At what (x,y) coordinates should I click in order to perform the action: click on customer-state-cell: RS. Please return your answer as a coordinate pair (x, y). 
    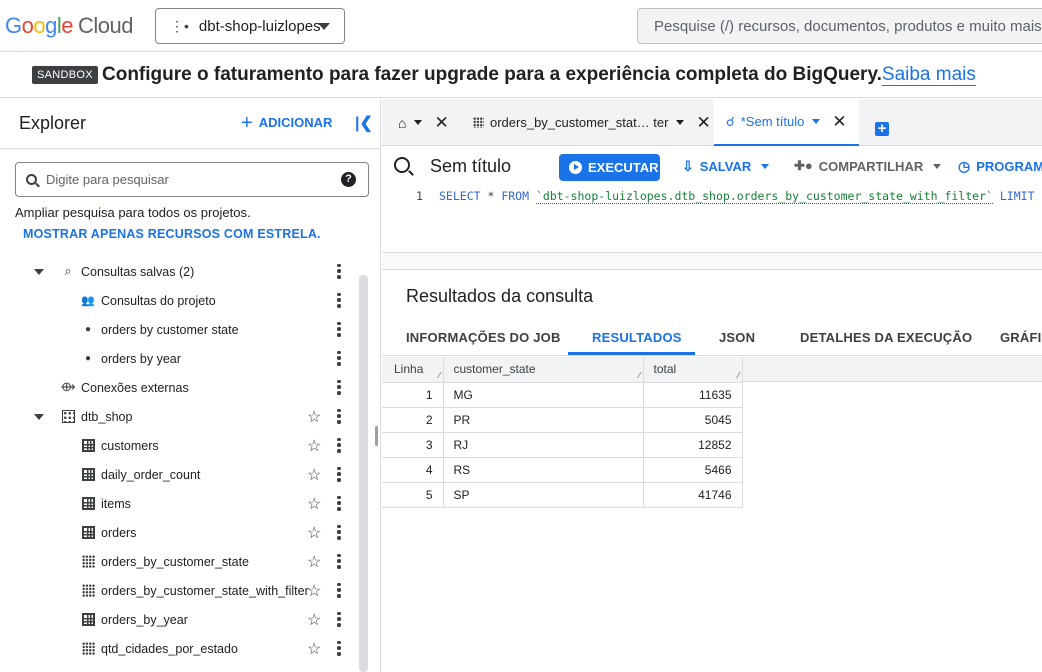
    Looking at the image, I should click on (543, 470).